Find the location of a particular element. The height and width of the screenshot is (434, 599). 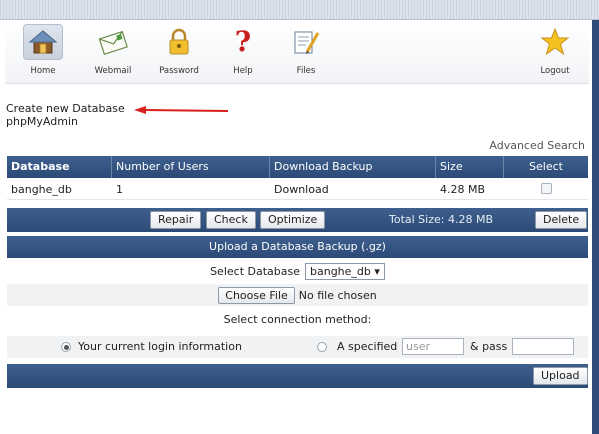

table-row: banghe_db 1 Download 4.28 MB is located at coordinates (297, 189).